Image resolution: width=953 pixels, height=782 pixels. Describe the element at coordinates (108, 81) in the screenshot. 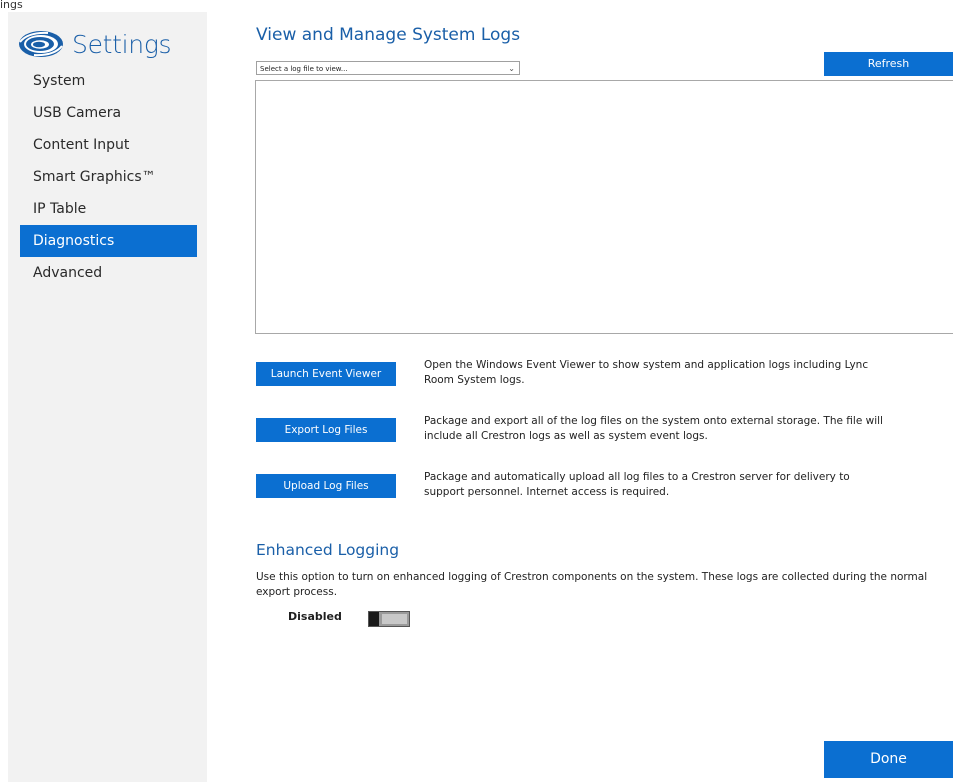

I see `sidebar-item-system: System` at that location.